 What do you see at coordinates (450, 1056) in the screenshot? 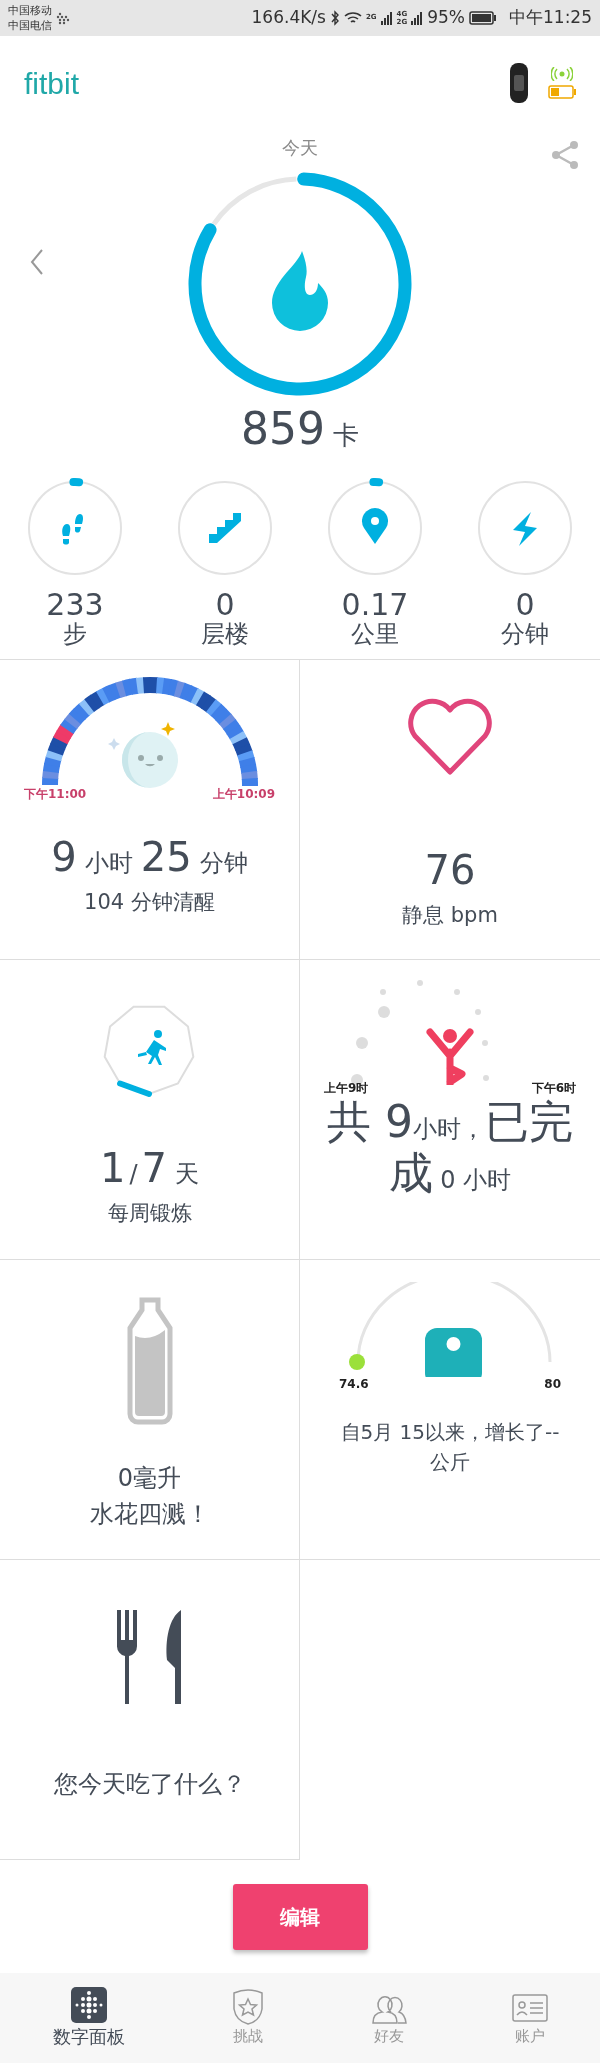
I see `standing-figure-icon` at bounding box center [450, 1056].